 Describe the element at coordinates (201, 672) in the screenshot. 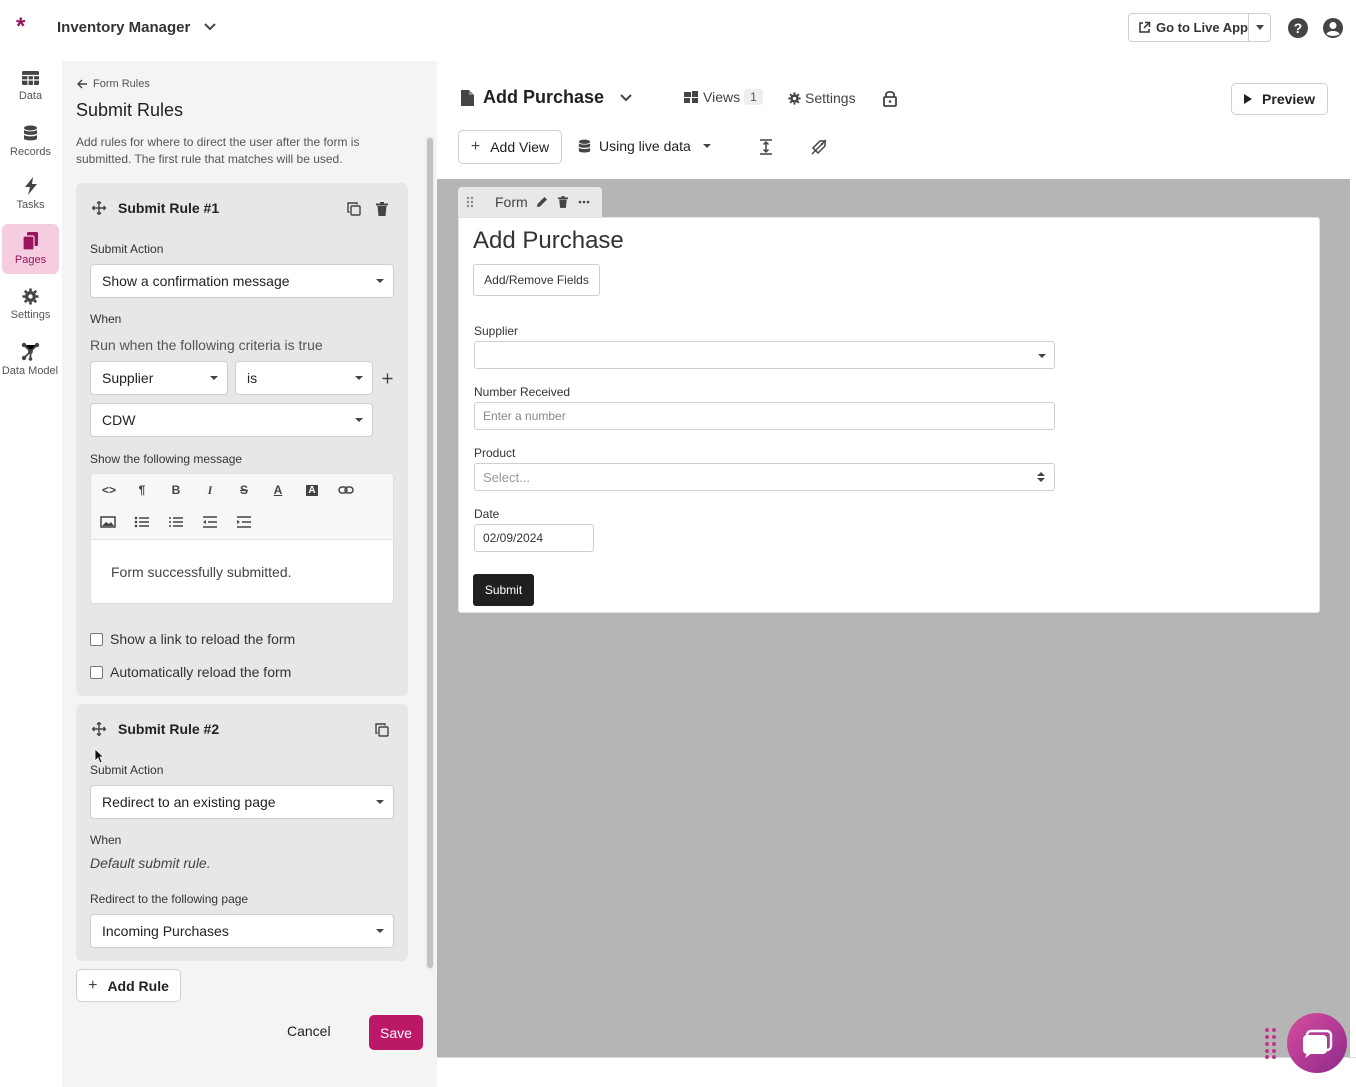

I see `auto-reload-label: Automatically reload the form` at that location.